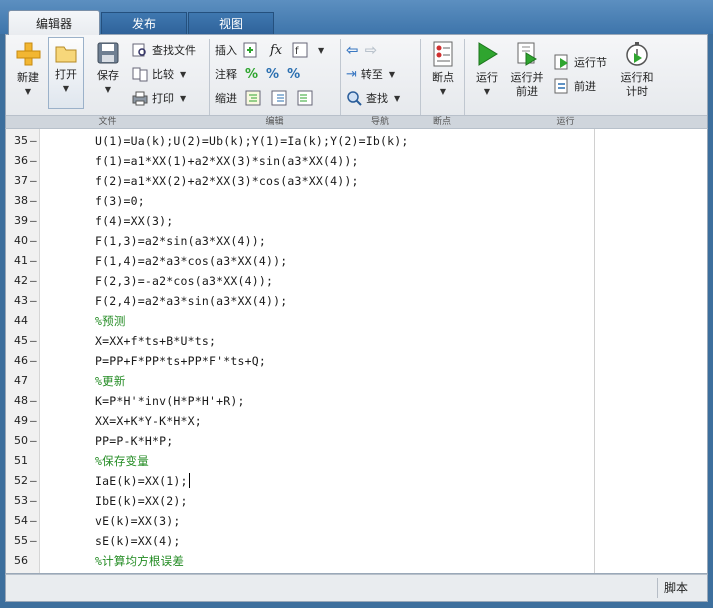 This screenshot has width=713, height=608. I want to click on run-section-button: 运行节, so click(580, 62).